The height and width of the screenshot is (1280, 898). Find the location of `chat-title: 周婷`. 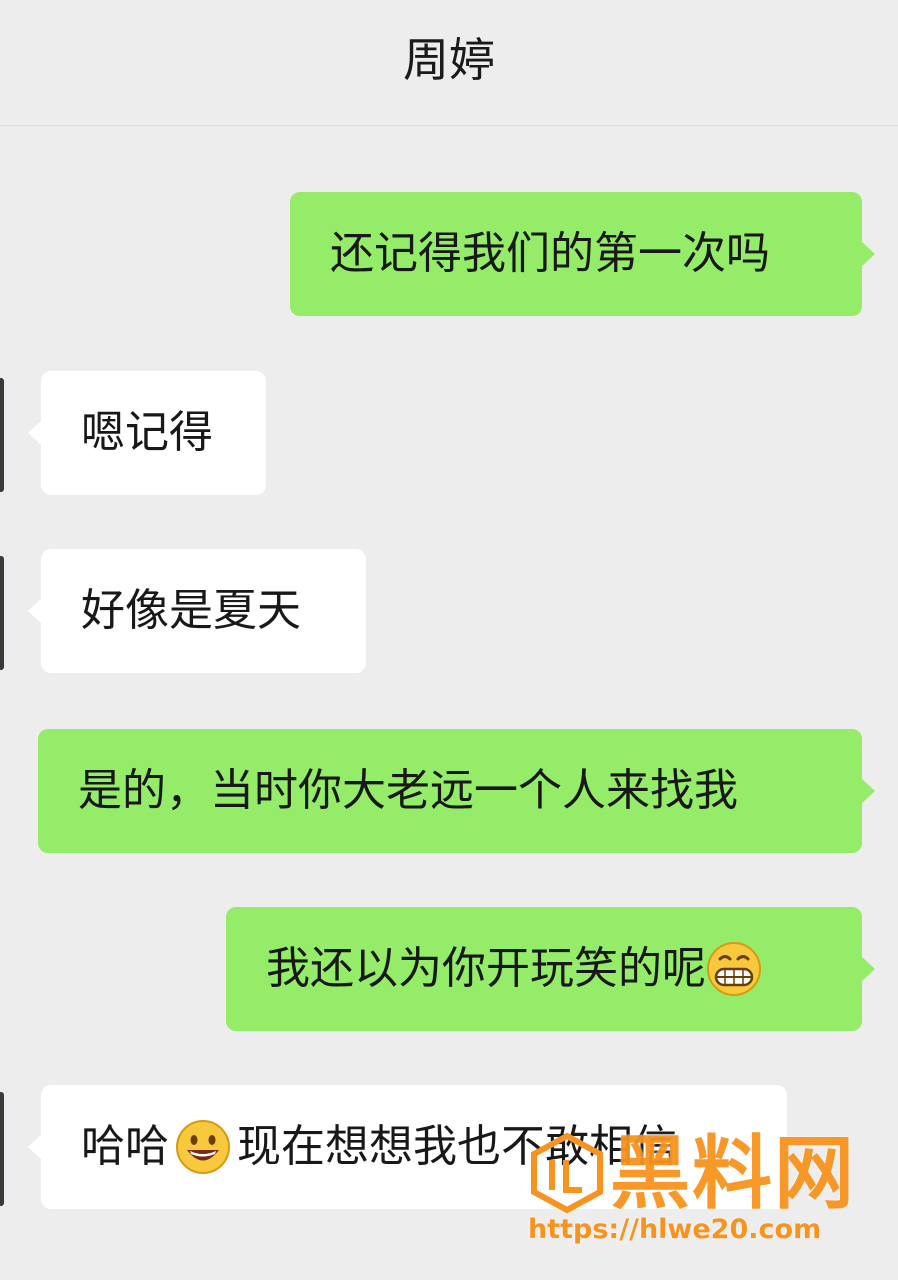

chat-title: 周婷 is located at coordinates (449, 60).